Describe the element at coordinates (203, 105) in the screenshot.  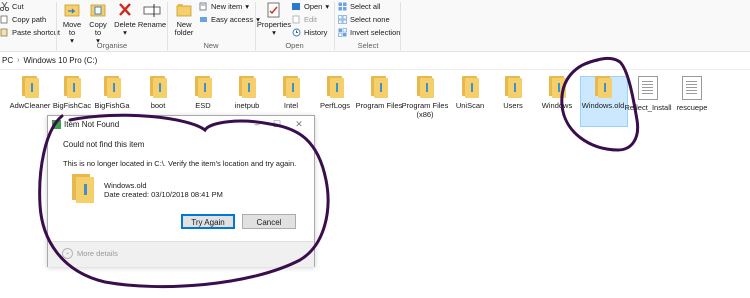
I see `list-item-label: ESD` at that location.